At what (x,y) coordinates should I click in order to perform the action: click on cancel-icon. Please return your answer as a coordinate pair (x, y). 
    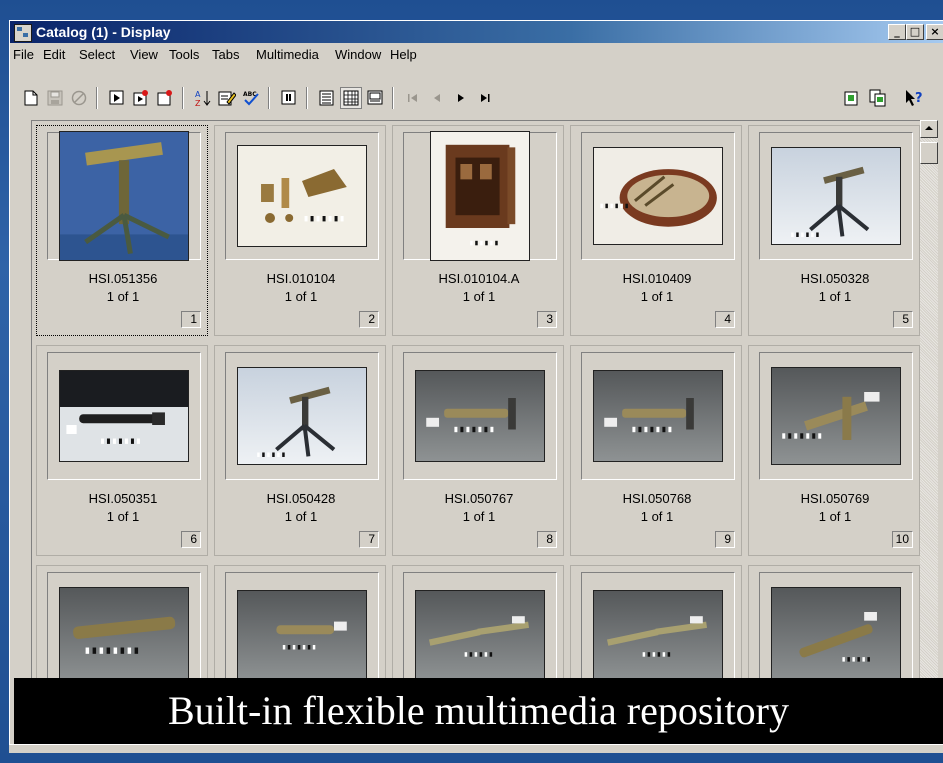
    Looking at the image, I should click on (79, 98).